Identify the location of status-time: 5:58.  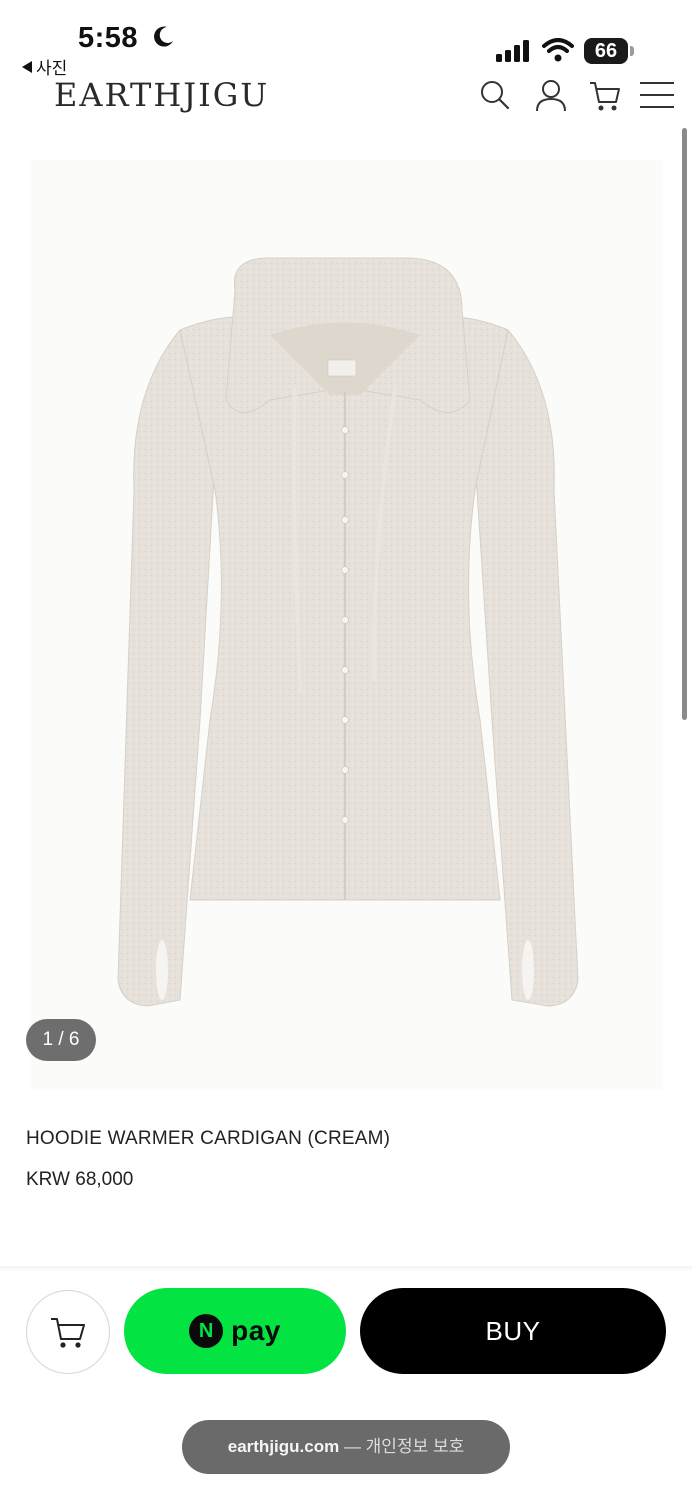
(108, 38).